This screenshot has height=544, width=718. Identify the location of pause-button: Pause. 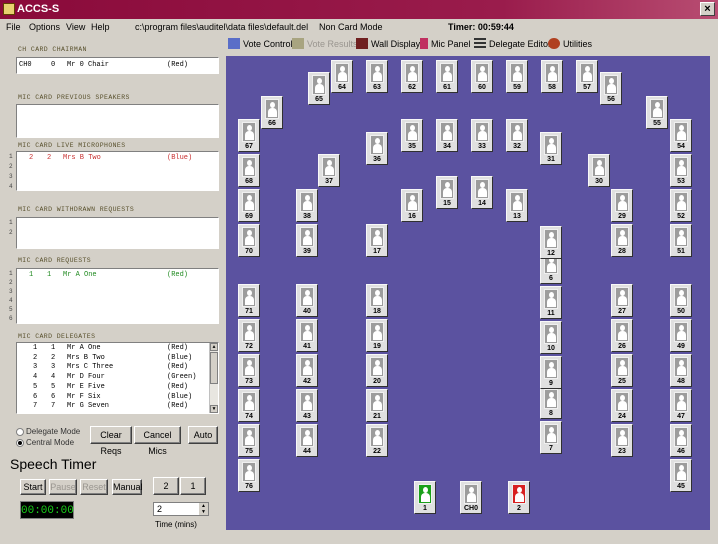
(63, 487).